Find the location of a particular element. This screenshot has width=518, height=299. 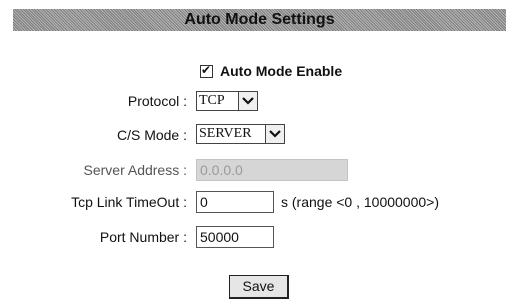

auto-mode-enable-label: Auto Mode Enable is located at coordinates (281, 71).